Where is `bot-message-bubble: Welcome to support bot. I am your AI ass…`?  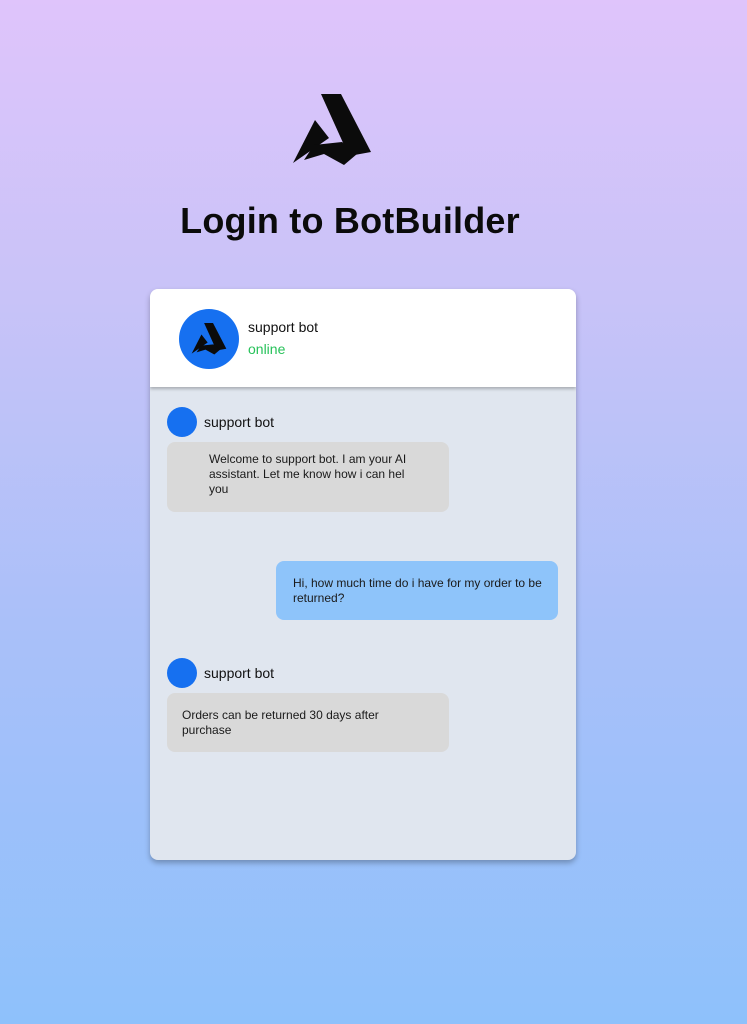
bot-message-bubble: Welcome to support bot. I am your AI ass… is located at coordinates (308, 477).